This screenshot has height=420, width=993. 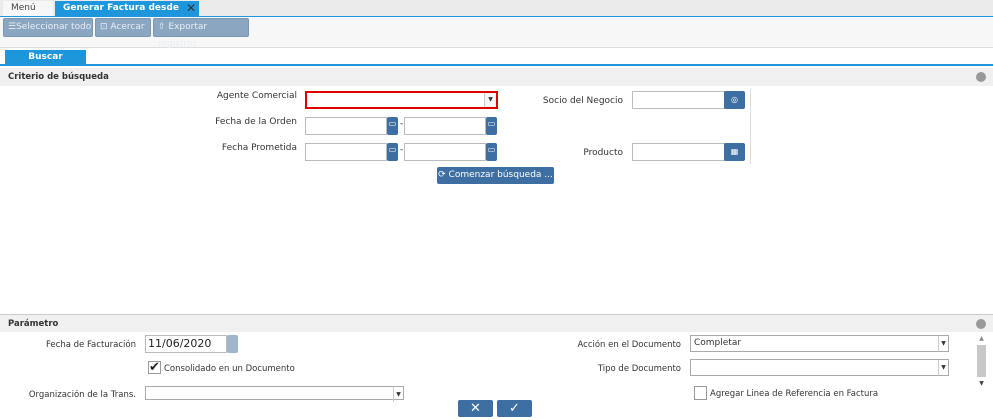 What do you see at coordinates (232, 344) in the screenshot?
I see `calendar-icon` at bounding box center [232, 344].